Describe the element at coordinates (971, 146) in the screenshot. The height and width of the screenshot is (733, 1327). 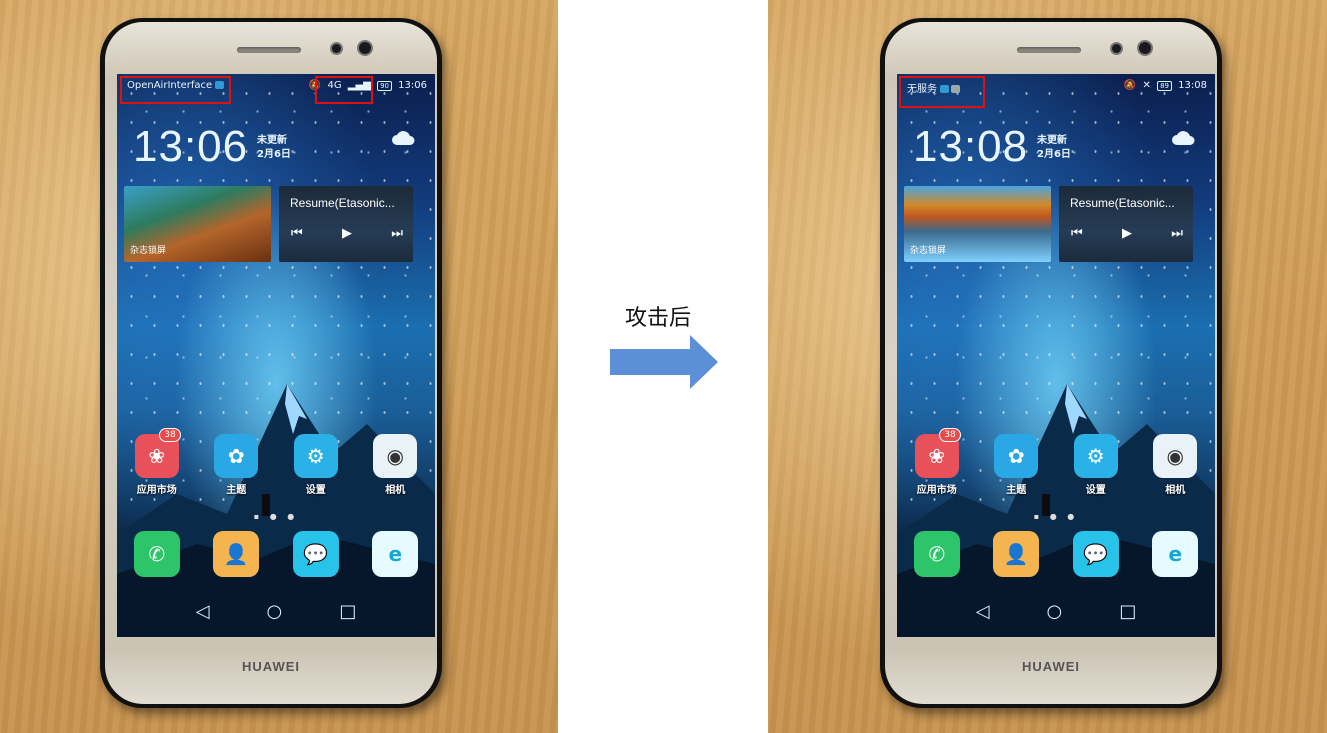
I see `lock-clock: 13:08` at that location.